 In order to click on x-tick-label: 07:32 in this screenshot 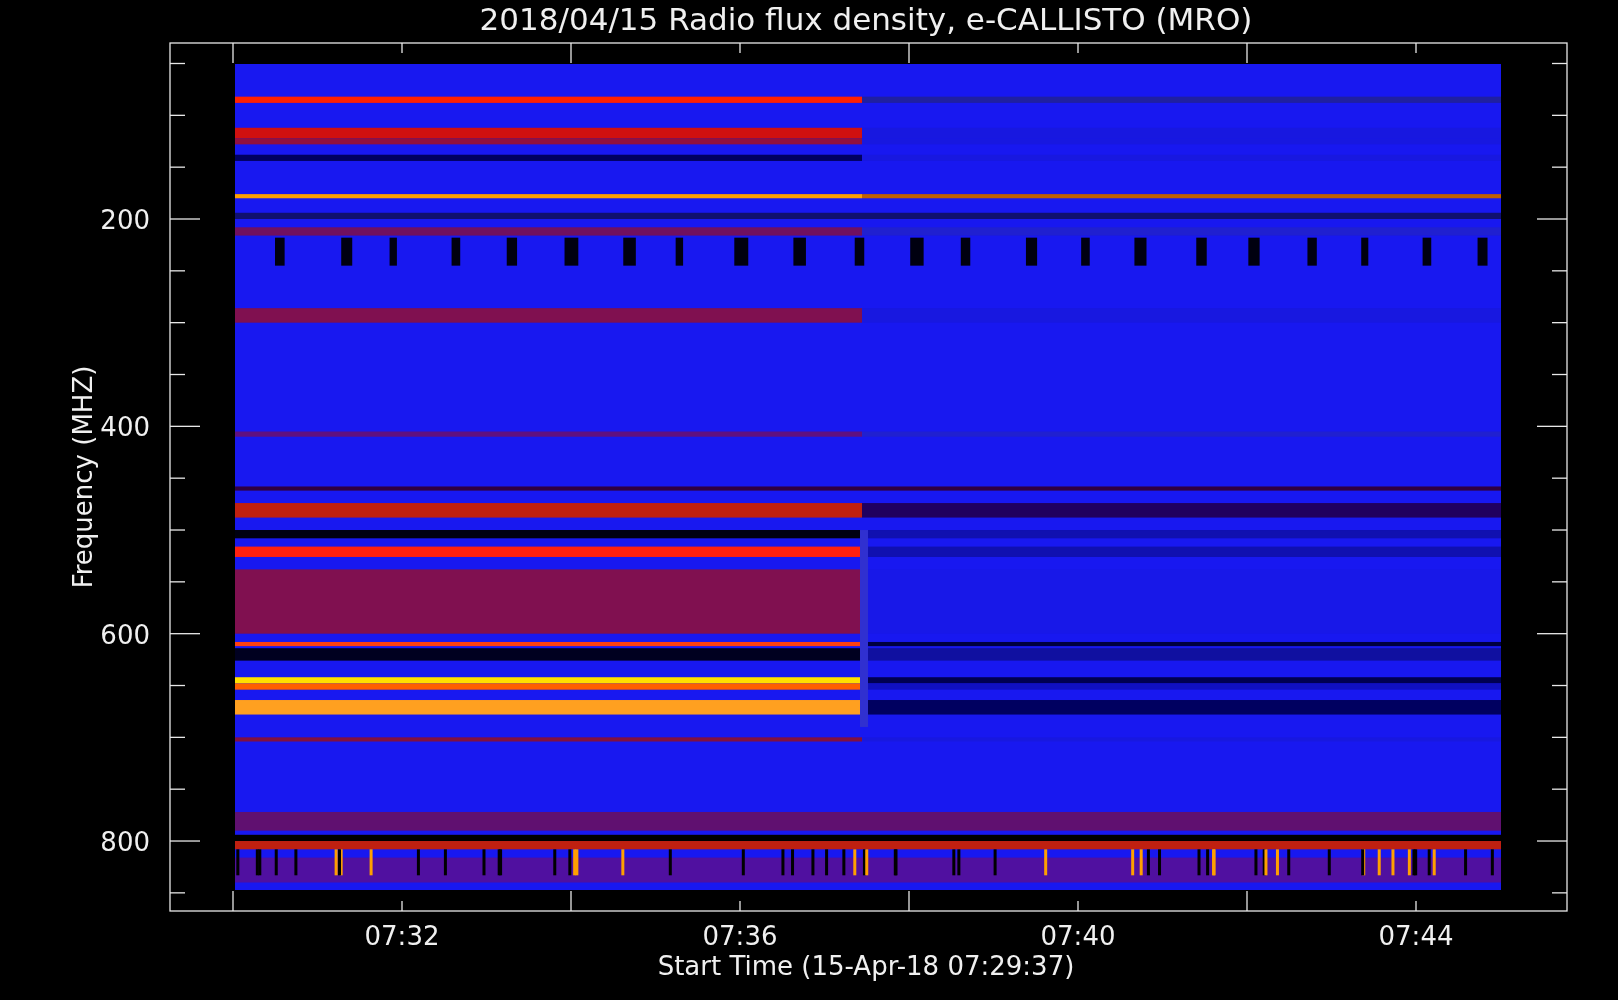, I will do `click(402, 936)`.